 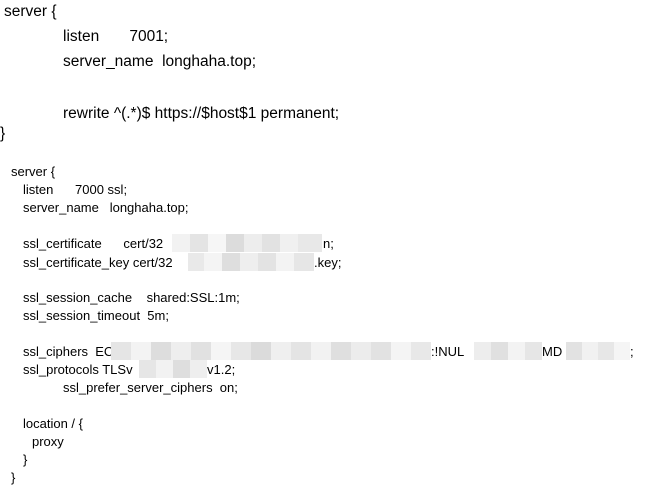 I want to click on block2-listen-line: listen 7000 ssl;, so click(x=75, y=189).